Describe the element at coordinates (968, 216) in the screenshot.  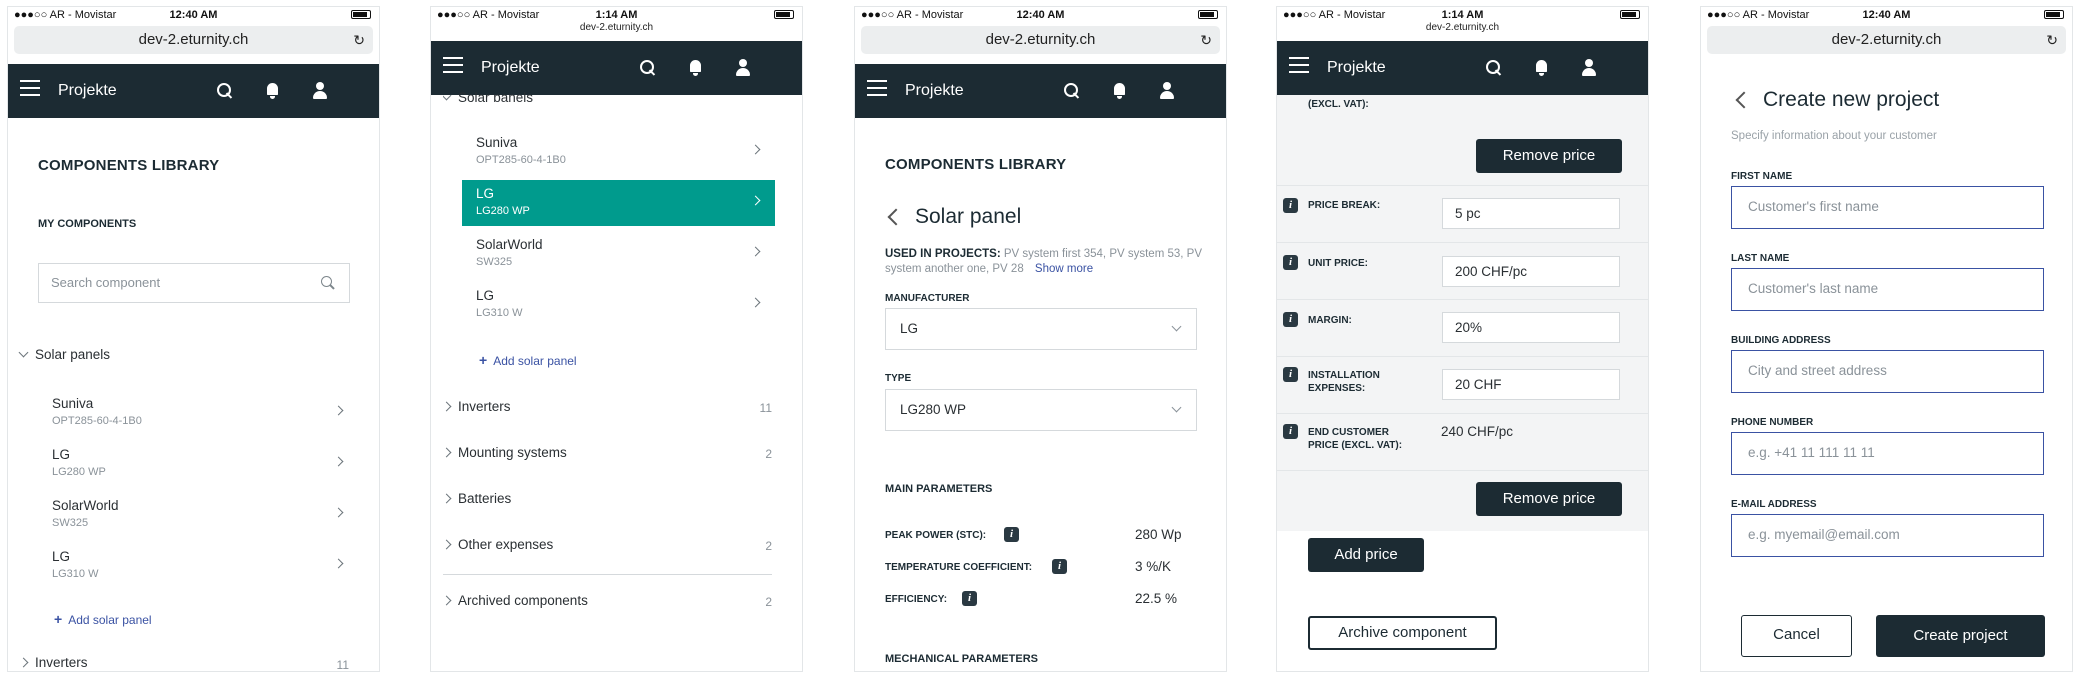
I see `detail-title: Solar panel` at that location.